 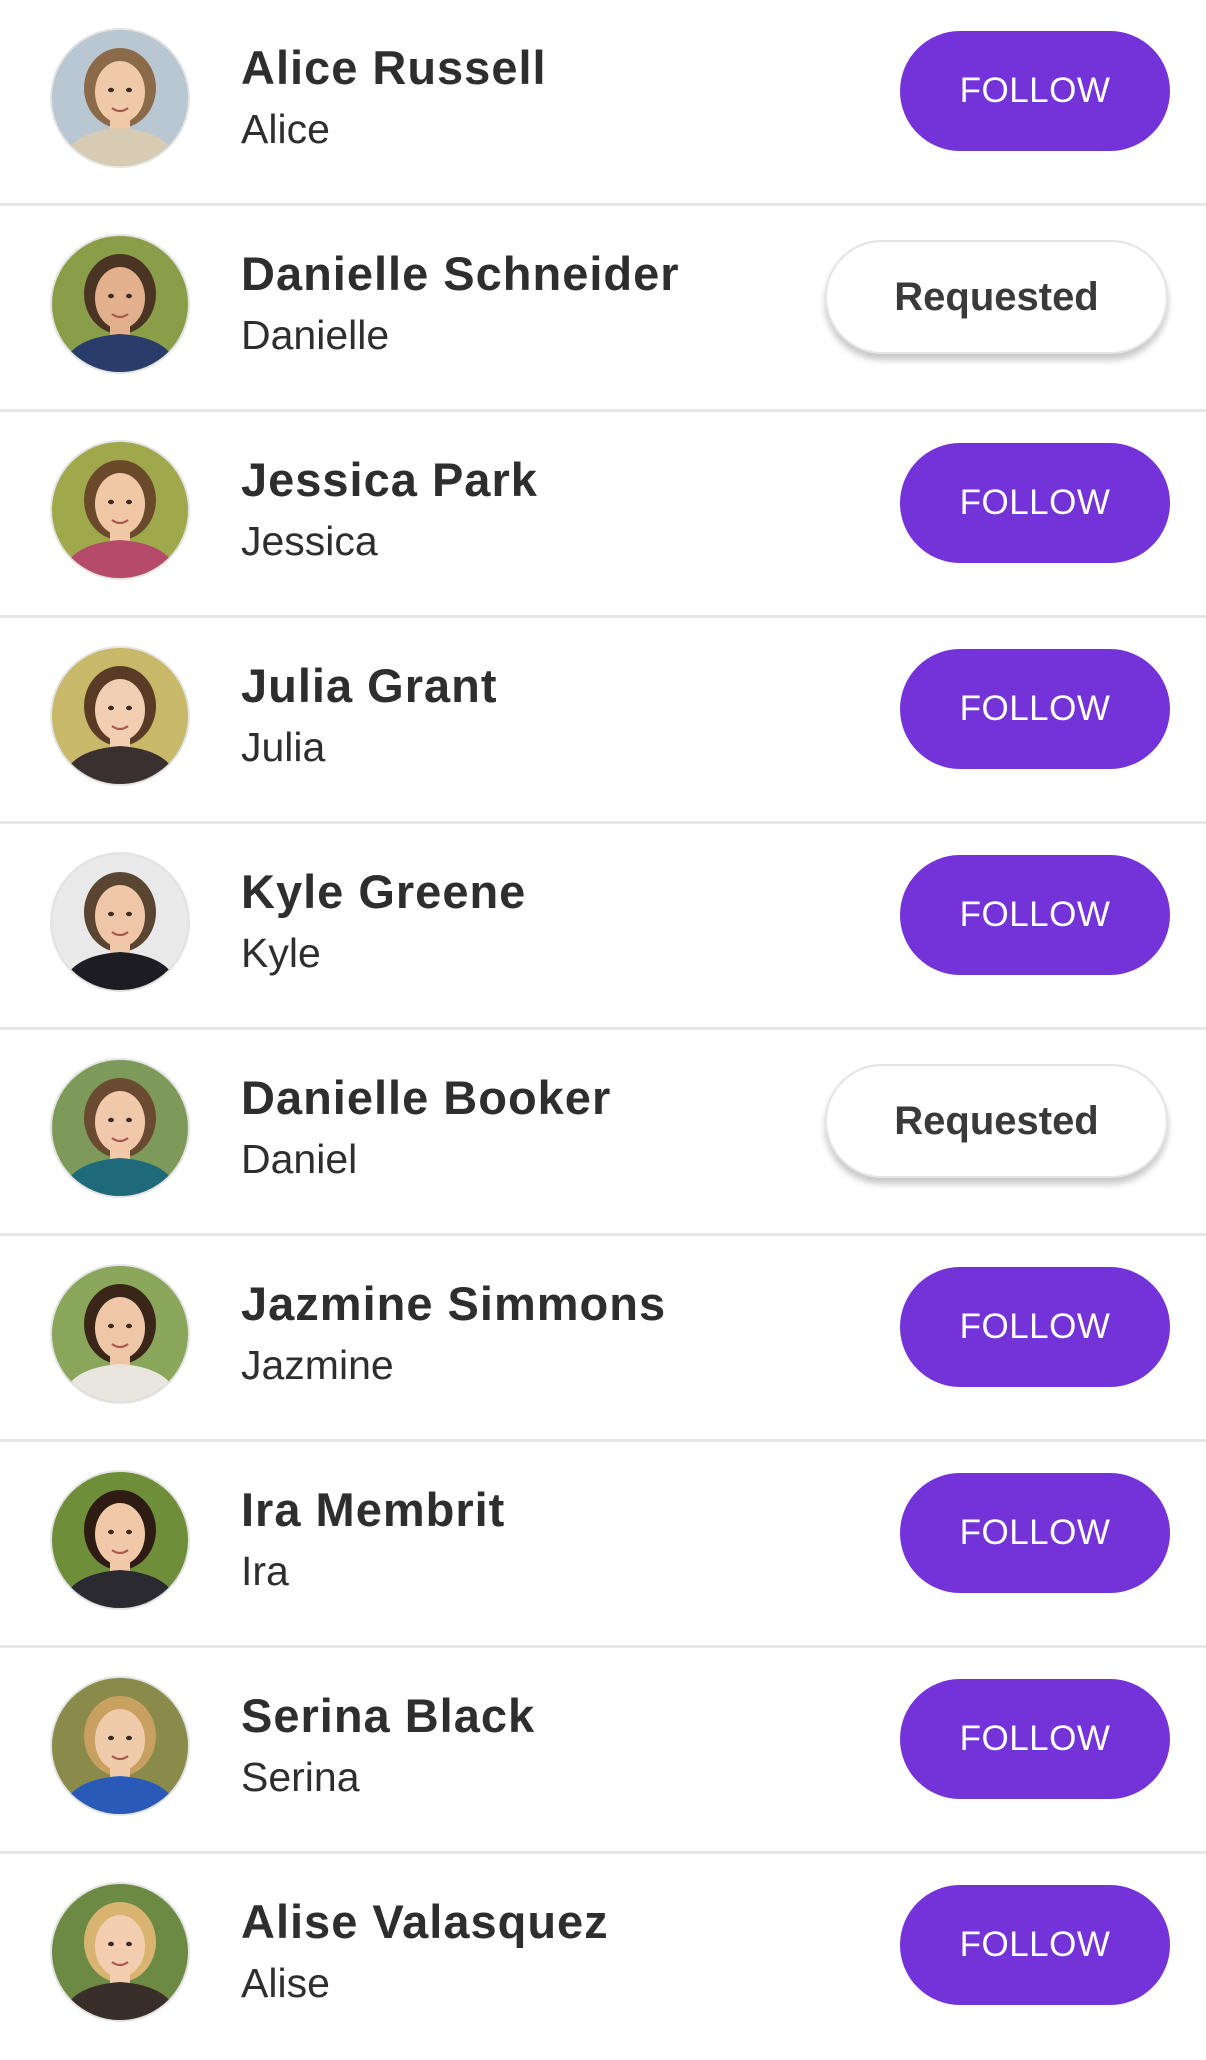 What do you see at coordinates (315, 335) in the screenshot?
I see `person-handle: Danielle` at bounding box center [315, 335].